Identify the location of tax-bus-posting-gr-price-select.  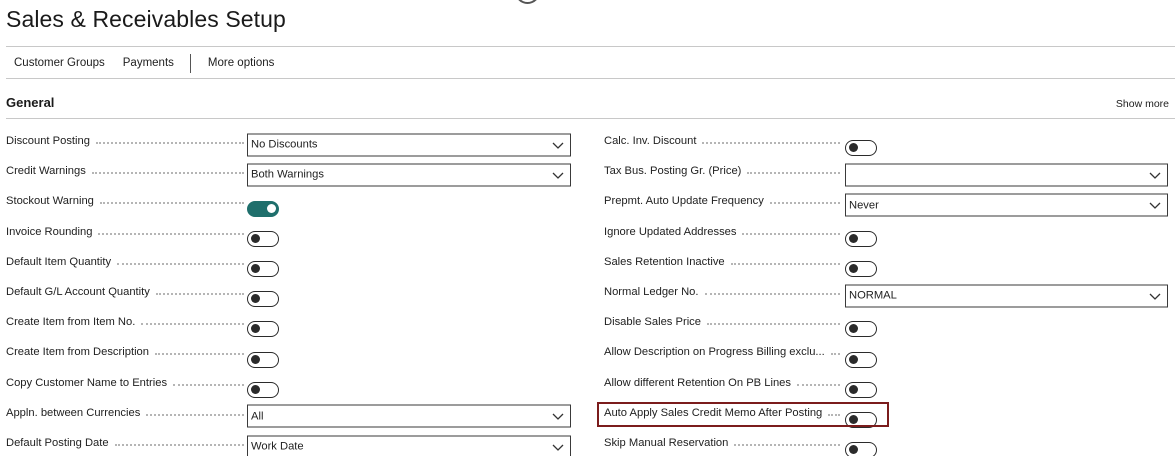
(1006, 175).